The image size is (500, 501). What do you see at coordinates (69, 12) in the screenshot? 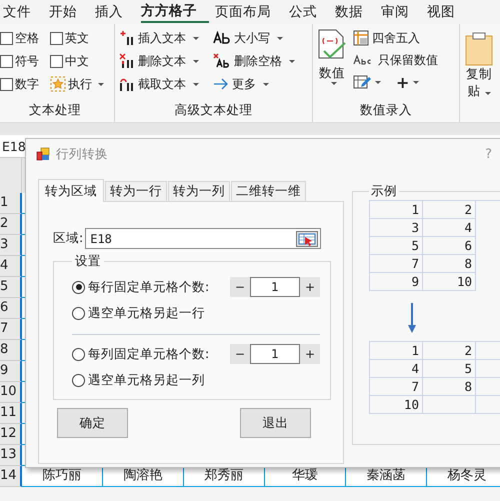
I see `ribbon-tab: 开始` at bounding box center [69, 12].